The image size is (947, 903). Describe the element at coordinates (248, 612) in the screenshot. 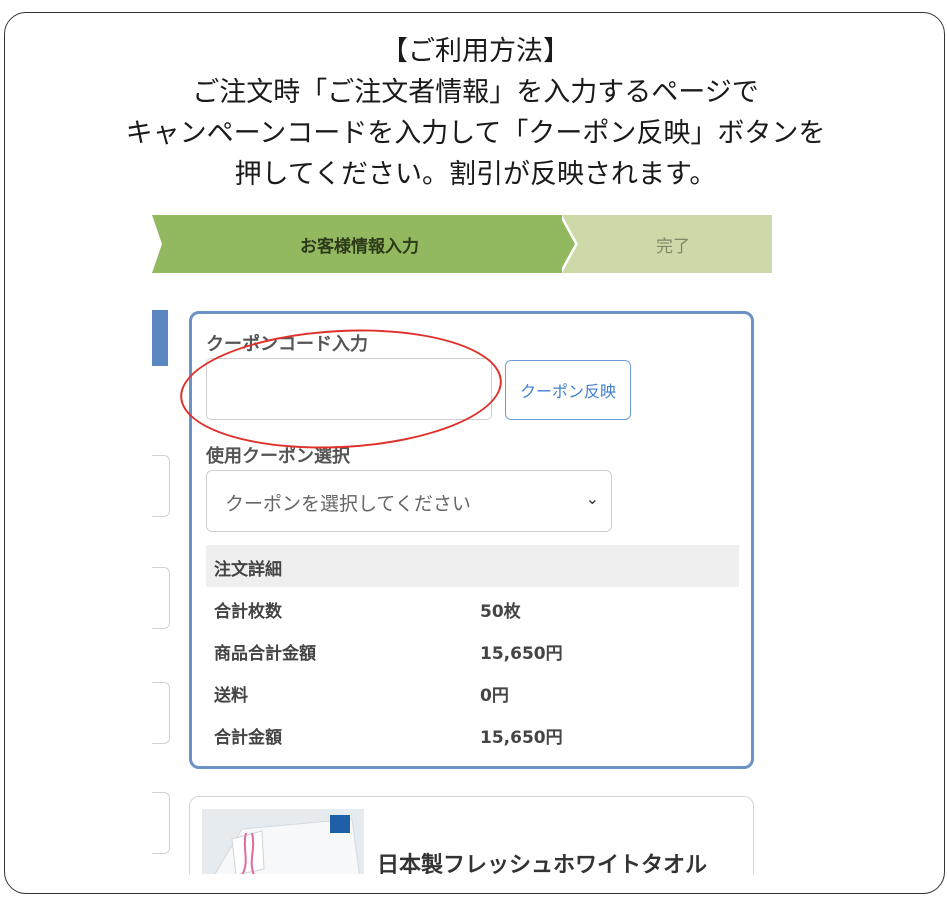

I see `order-row-label: 合計枚数` at that location.